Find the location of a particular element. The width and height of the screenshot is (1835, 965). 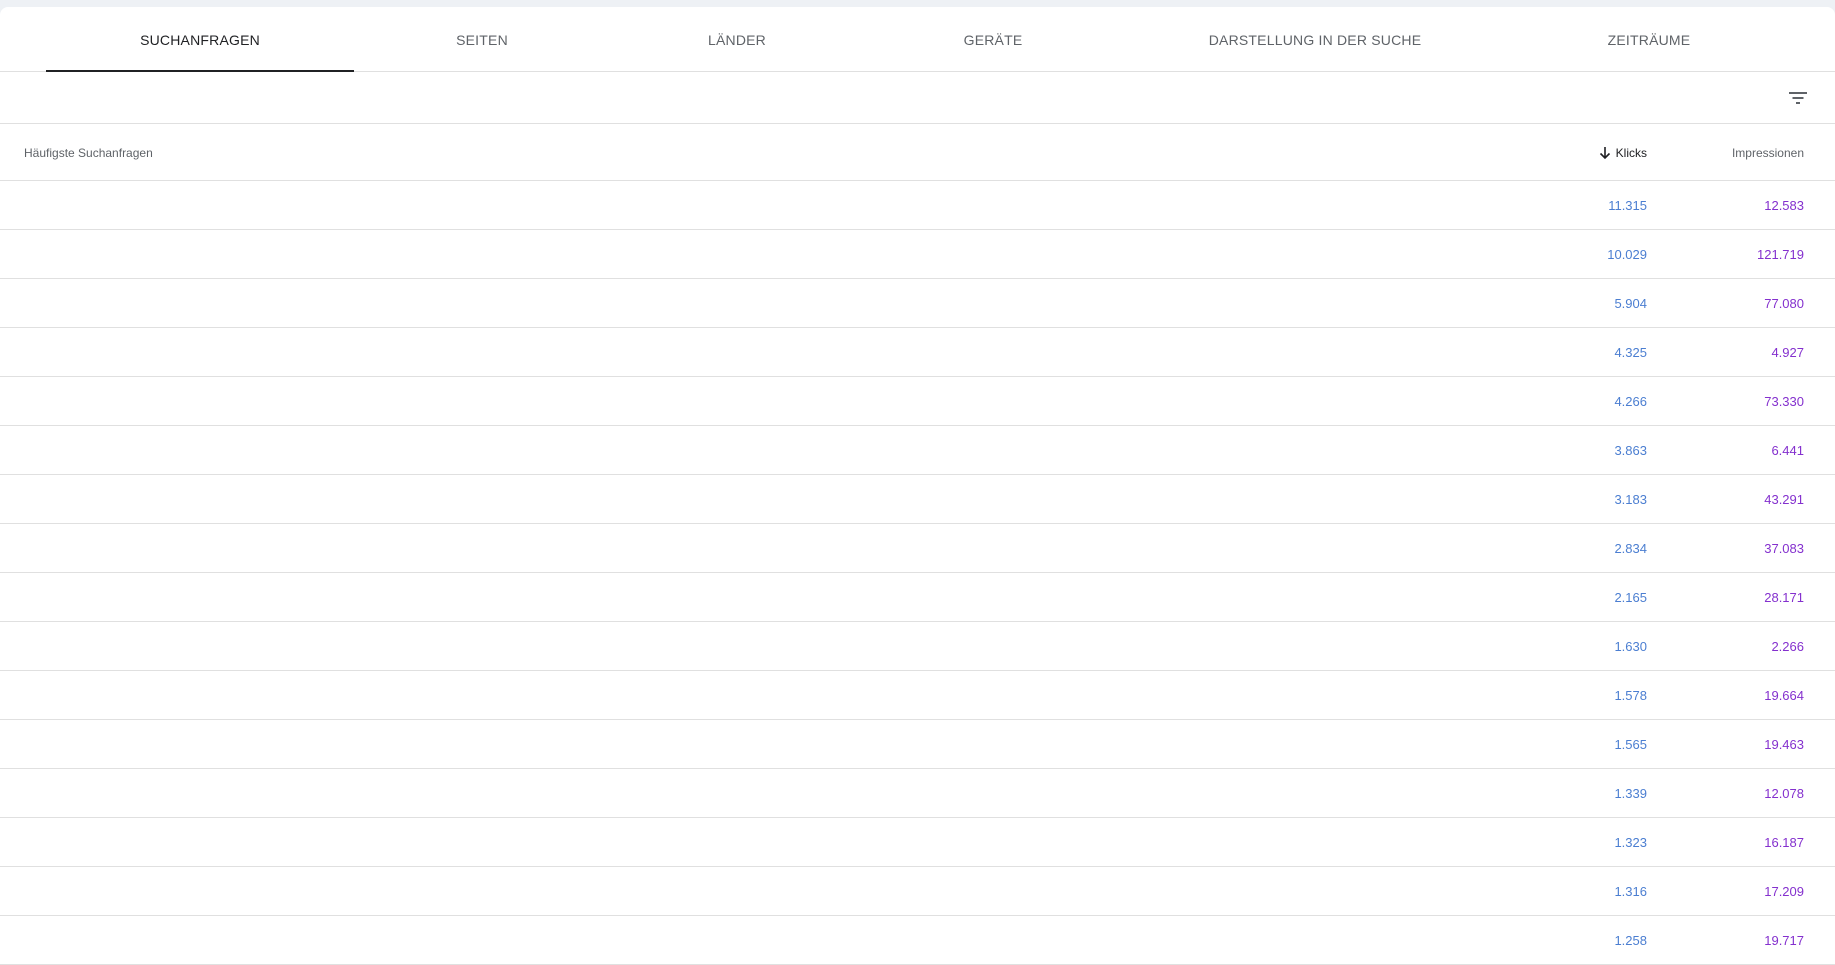

tab-seiten: SEITEN is located at coordinates (482, 39).